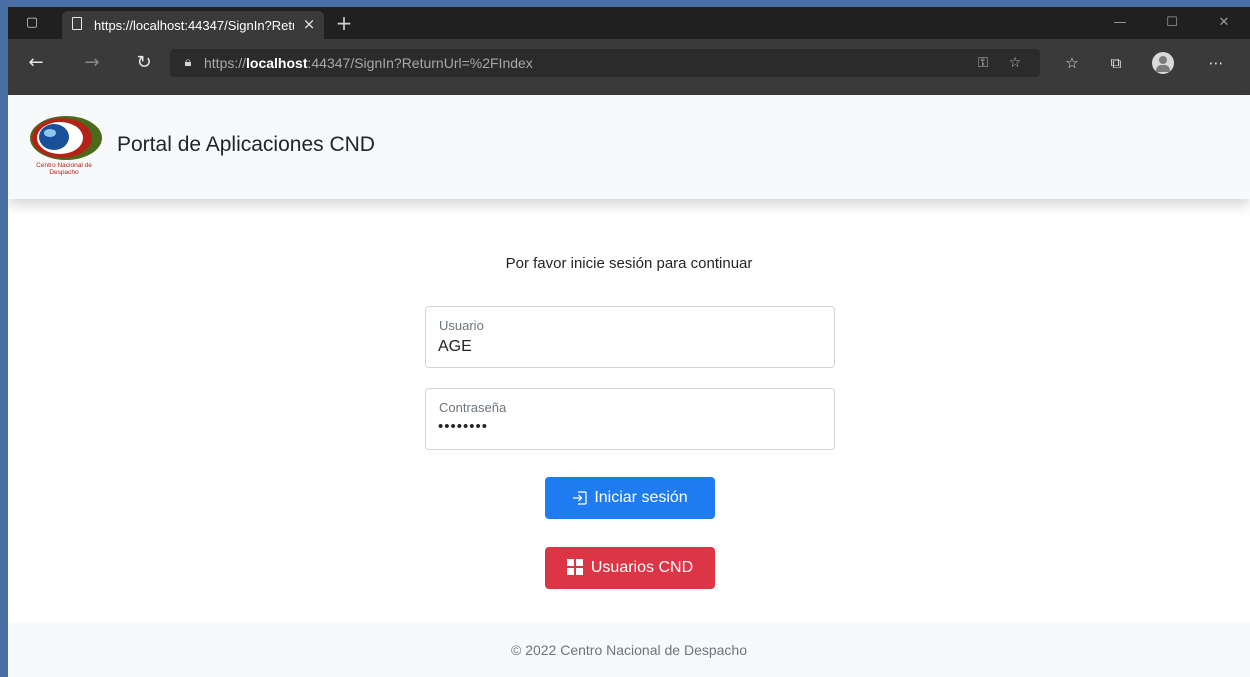 The height and width of the screenshot is (677, 1250). What do you see at coordinates (92, 63) in the screenshot?
I see `forward-button: →` at bounding box center [92, 63].